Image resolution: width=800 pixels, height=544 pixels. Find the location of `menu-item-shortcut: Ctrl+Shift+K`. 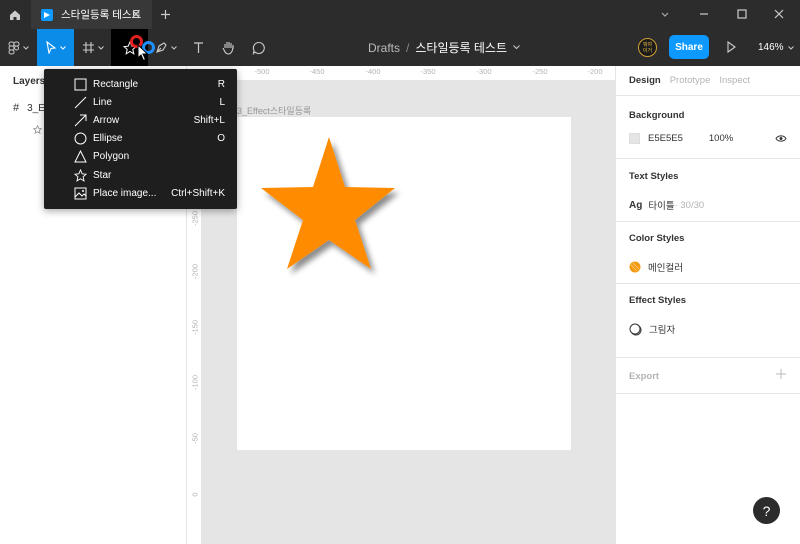

menu-item-shortcut: Ctrl+Shift+K is located at coordinates (198, 193).